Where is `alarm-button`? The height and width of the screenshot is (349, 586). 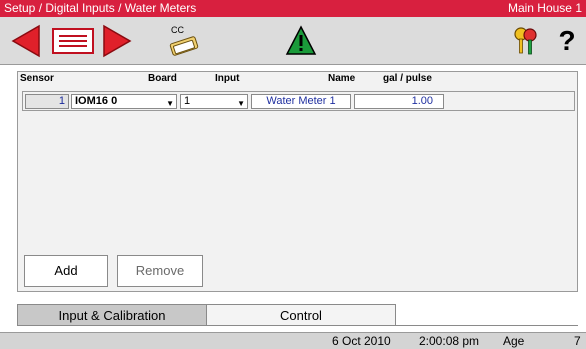
alarm-button is located at coordinates (301, 41).